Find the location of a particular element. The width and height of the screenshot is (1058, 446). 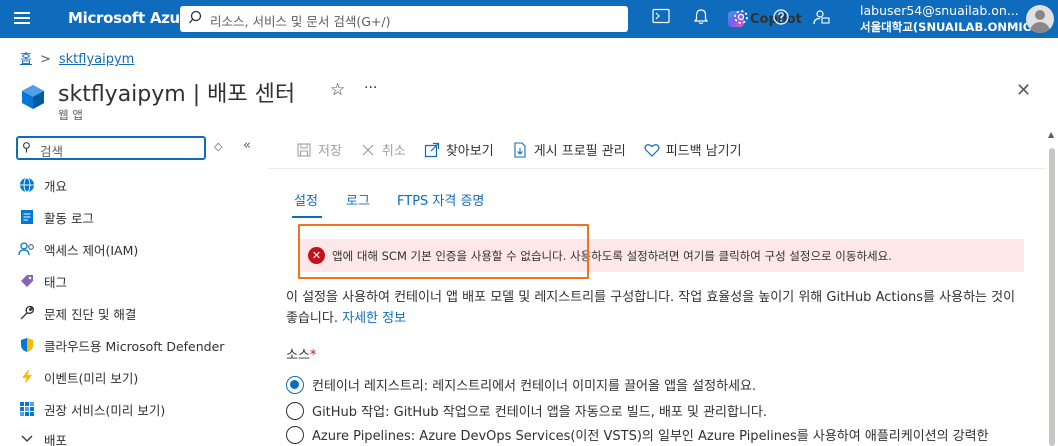

browse-label: 찾아보기 is located at coordinates (469, 151).